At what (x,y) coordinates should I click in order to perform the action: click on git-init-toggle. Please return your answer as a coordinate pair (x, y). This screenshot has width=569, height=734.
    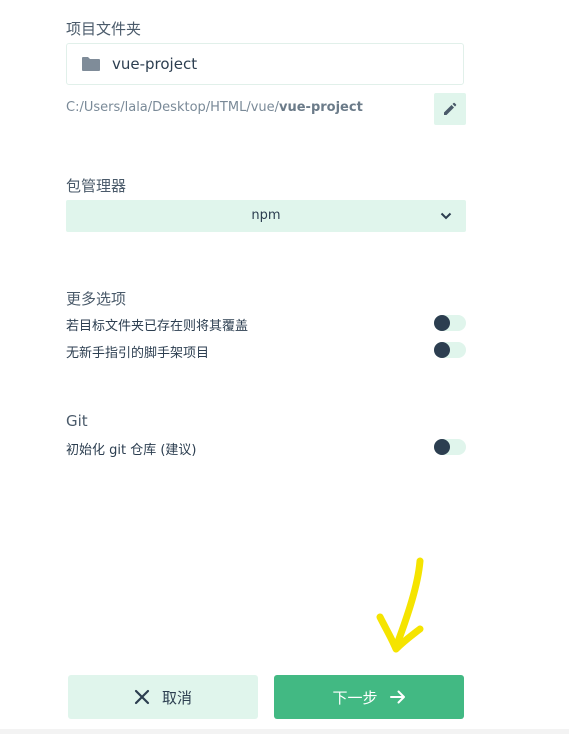
    Looking at the image, I should click on (450, 447).